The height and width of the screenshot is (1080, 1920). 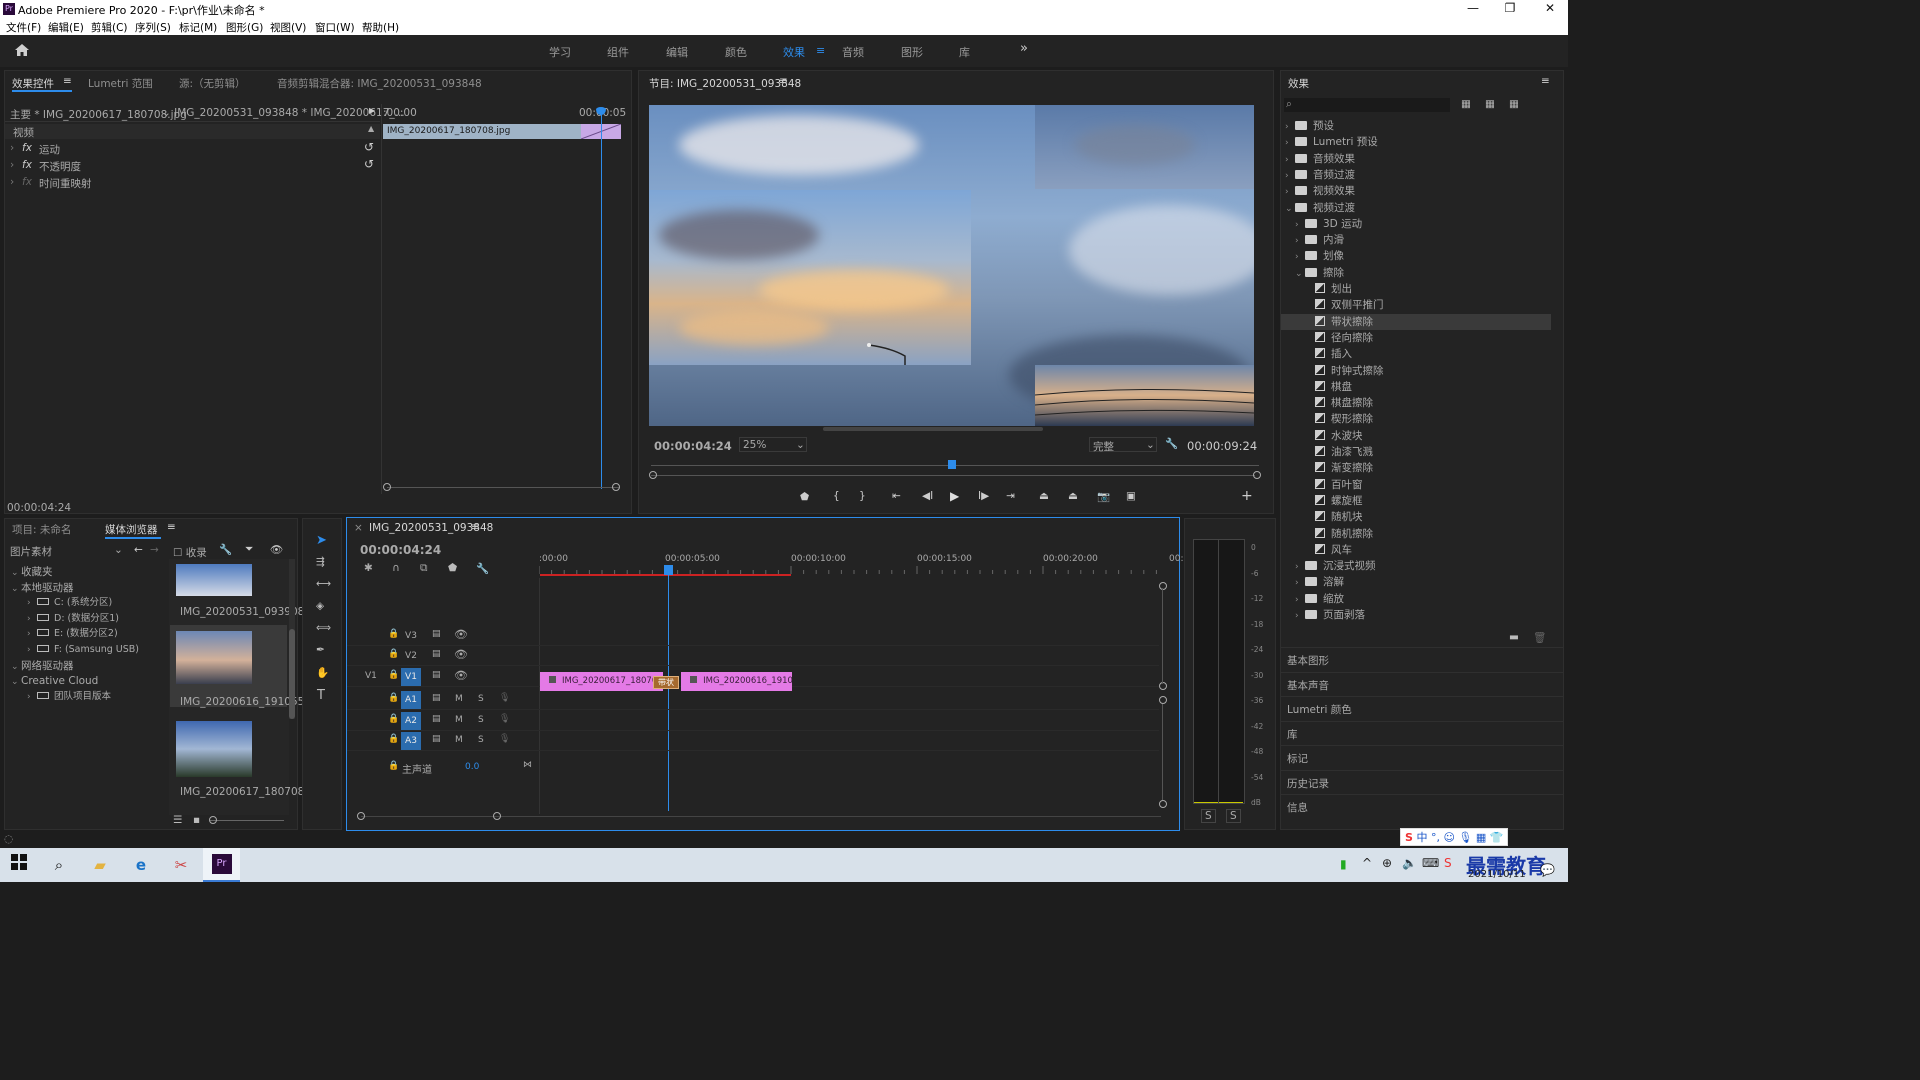 I want to click on mic-icon: 🎙, so click(x=504, y=719).